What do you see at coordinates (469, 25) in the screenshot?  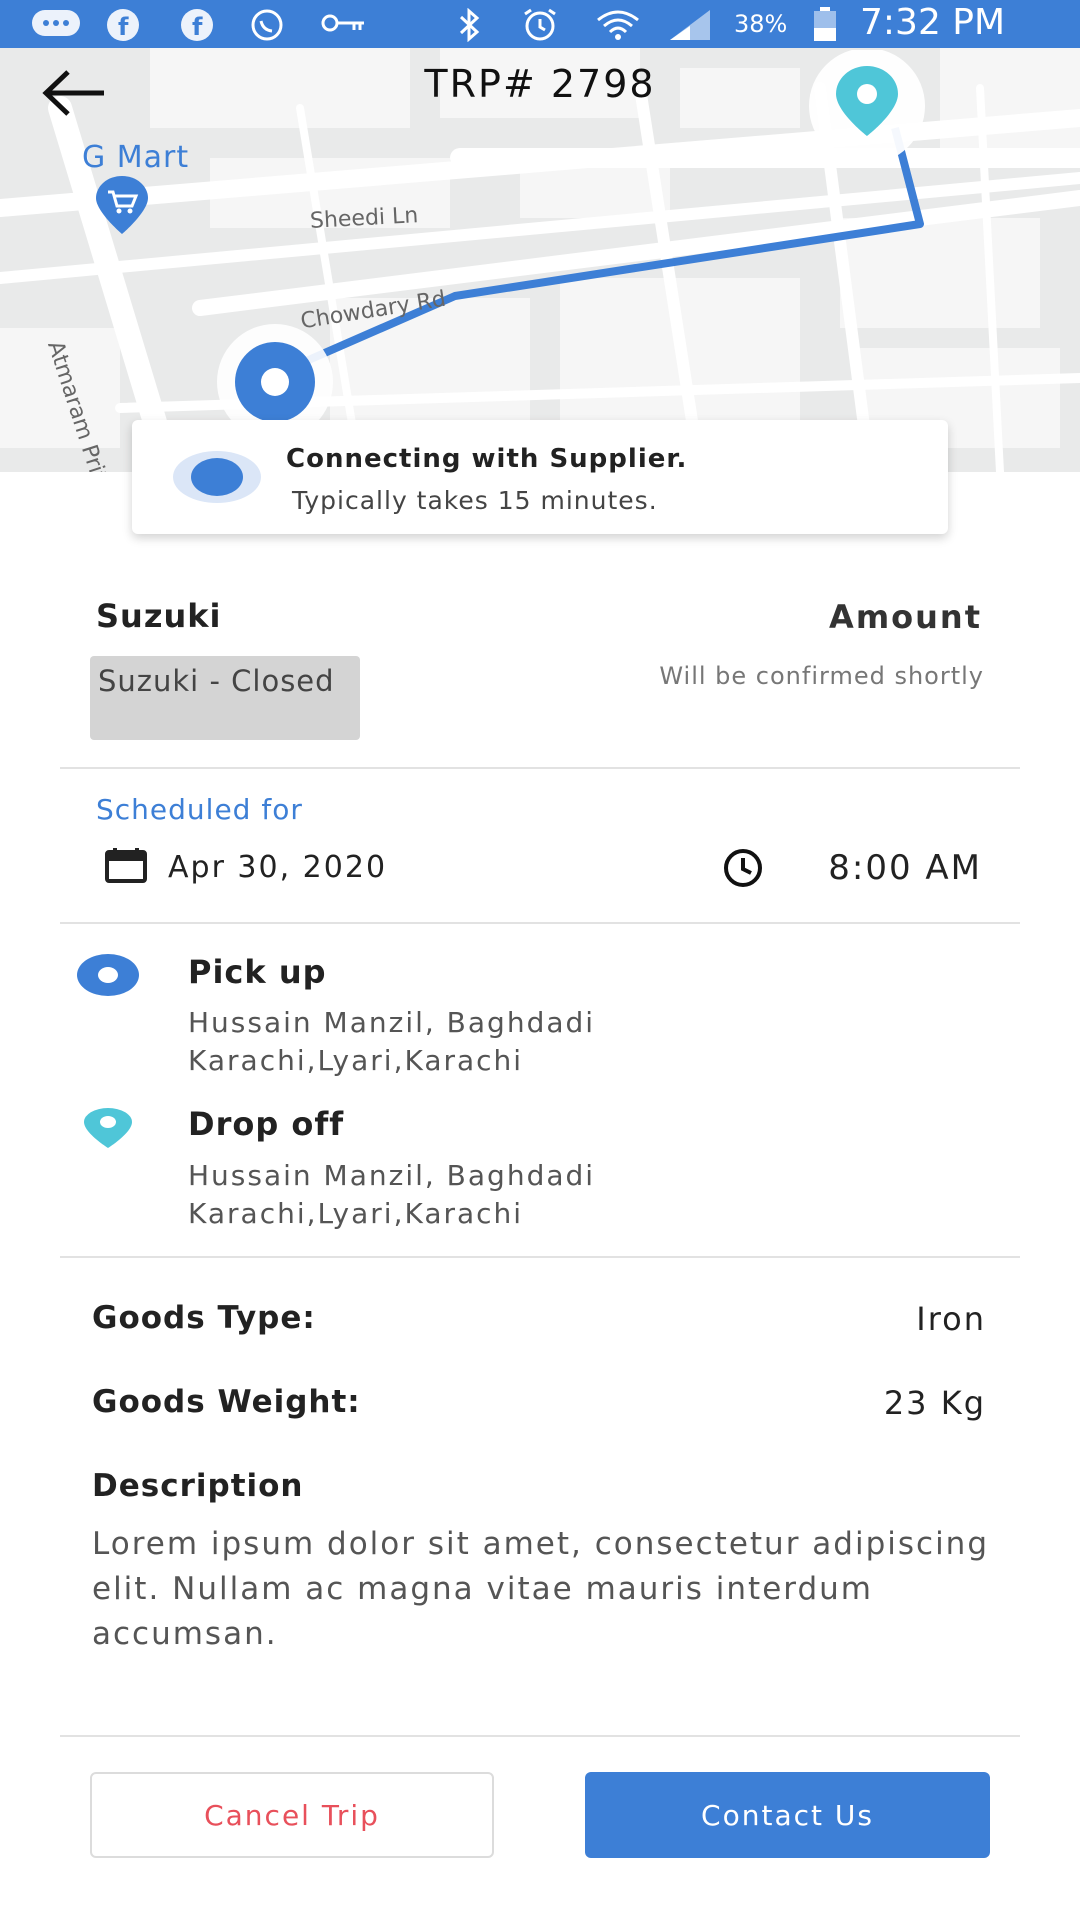 I see `bluetooth-icon` at bounding box center [469, 25].